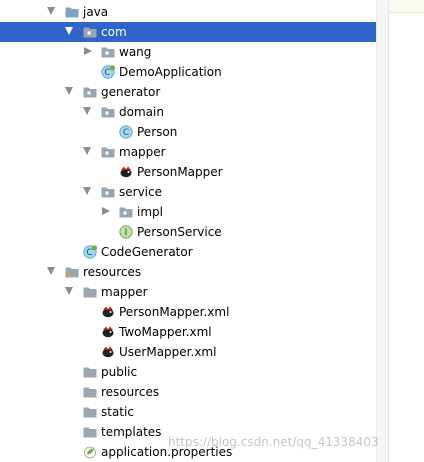  I want to click on tree-item-label: java, so click(96, 12).